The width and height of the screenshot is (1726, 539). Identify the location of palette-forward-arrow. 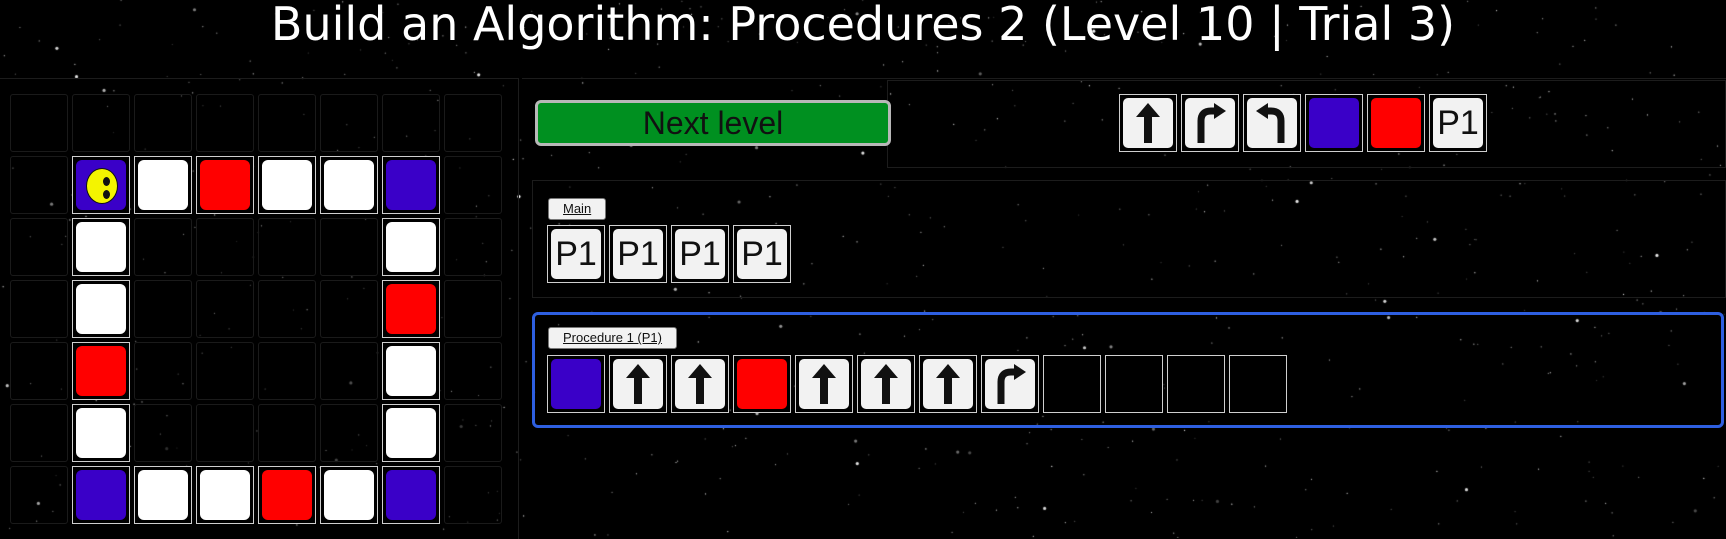
(1148, 123).